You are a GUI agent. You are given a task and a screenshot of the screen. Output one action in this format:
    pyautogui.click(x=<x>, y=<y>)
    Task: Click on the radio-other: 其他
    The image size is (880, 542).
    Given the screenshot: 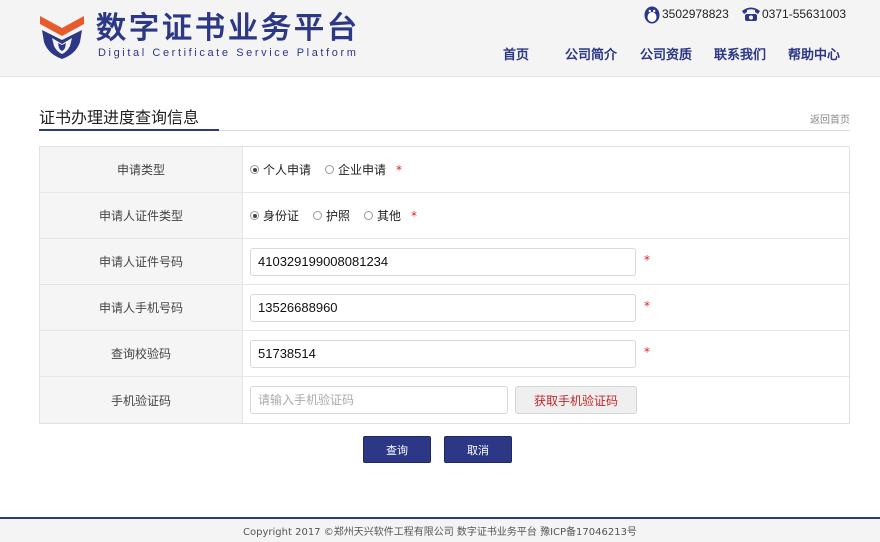 What is the action you would take?
    pyautogui.click(x=382, y=215)
    